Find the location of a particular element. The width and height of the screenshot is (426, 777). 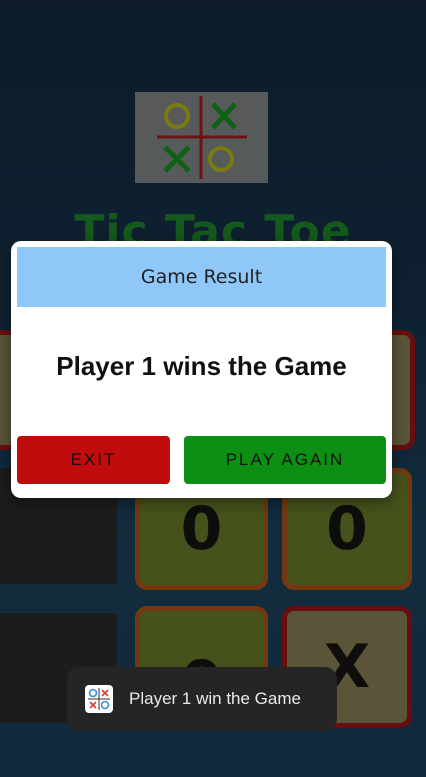

tic-tac-toe-icon is located at coordinates (99, 699).